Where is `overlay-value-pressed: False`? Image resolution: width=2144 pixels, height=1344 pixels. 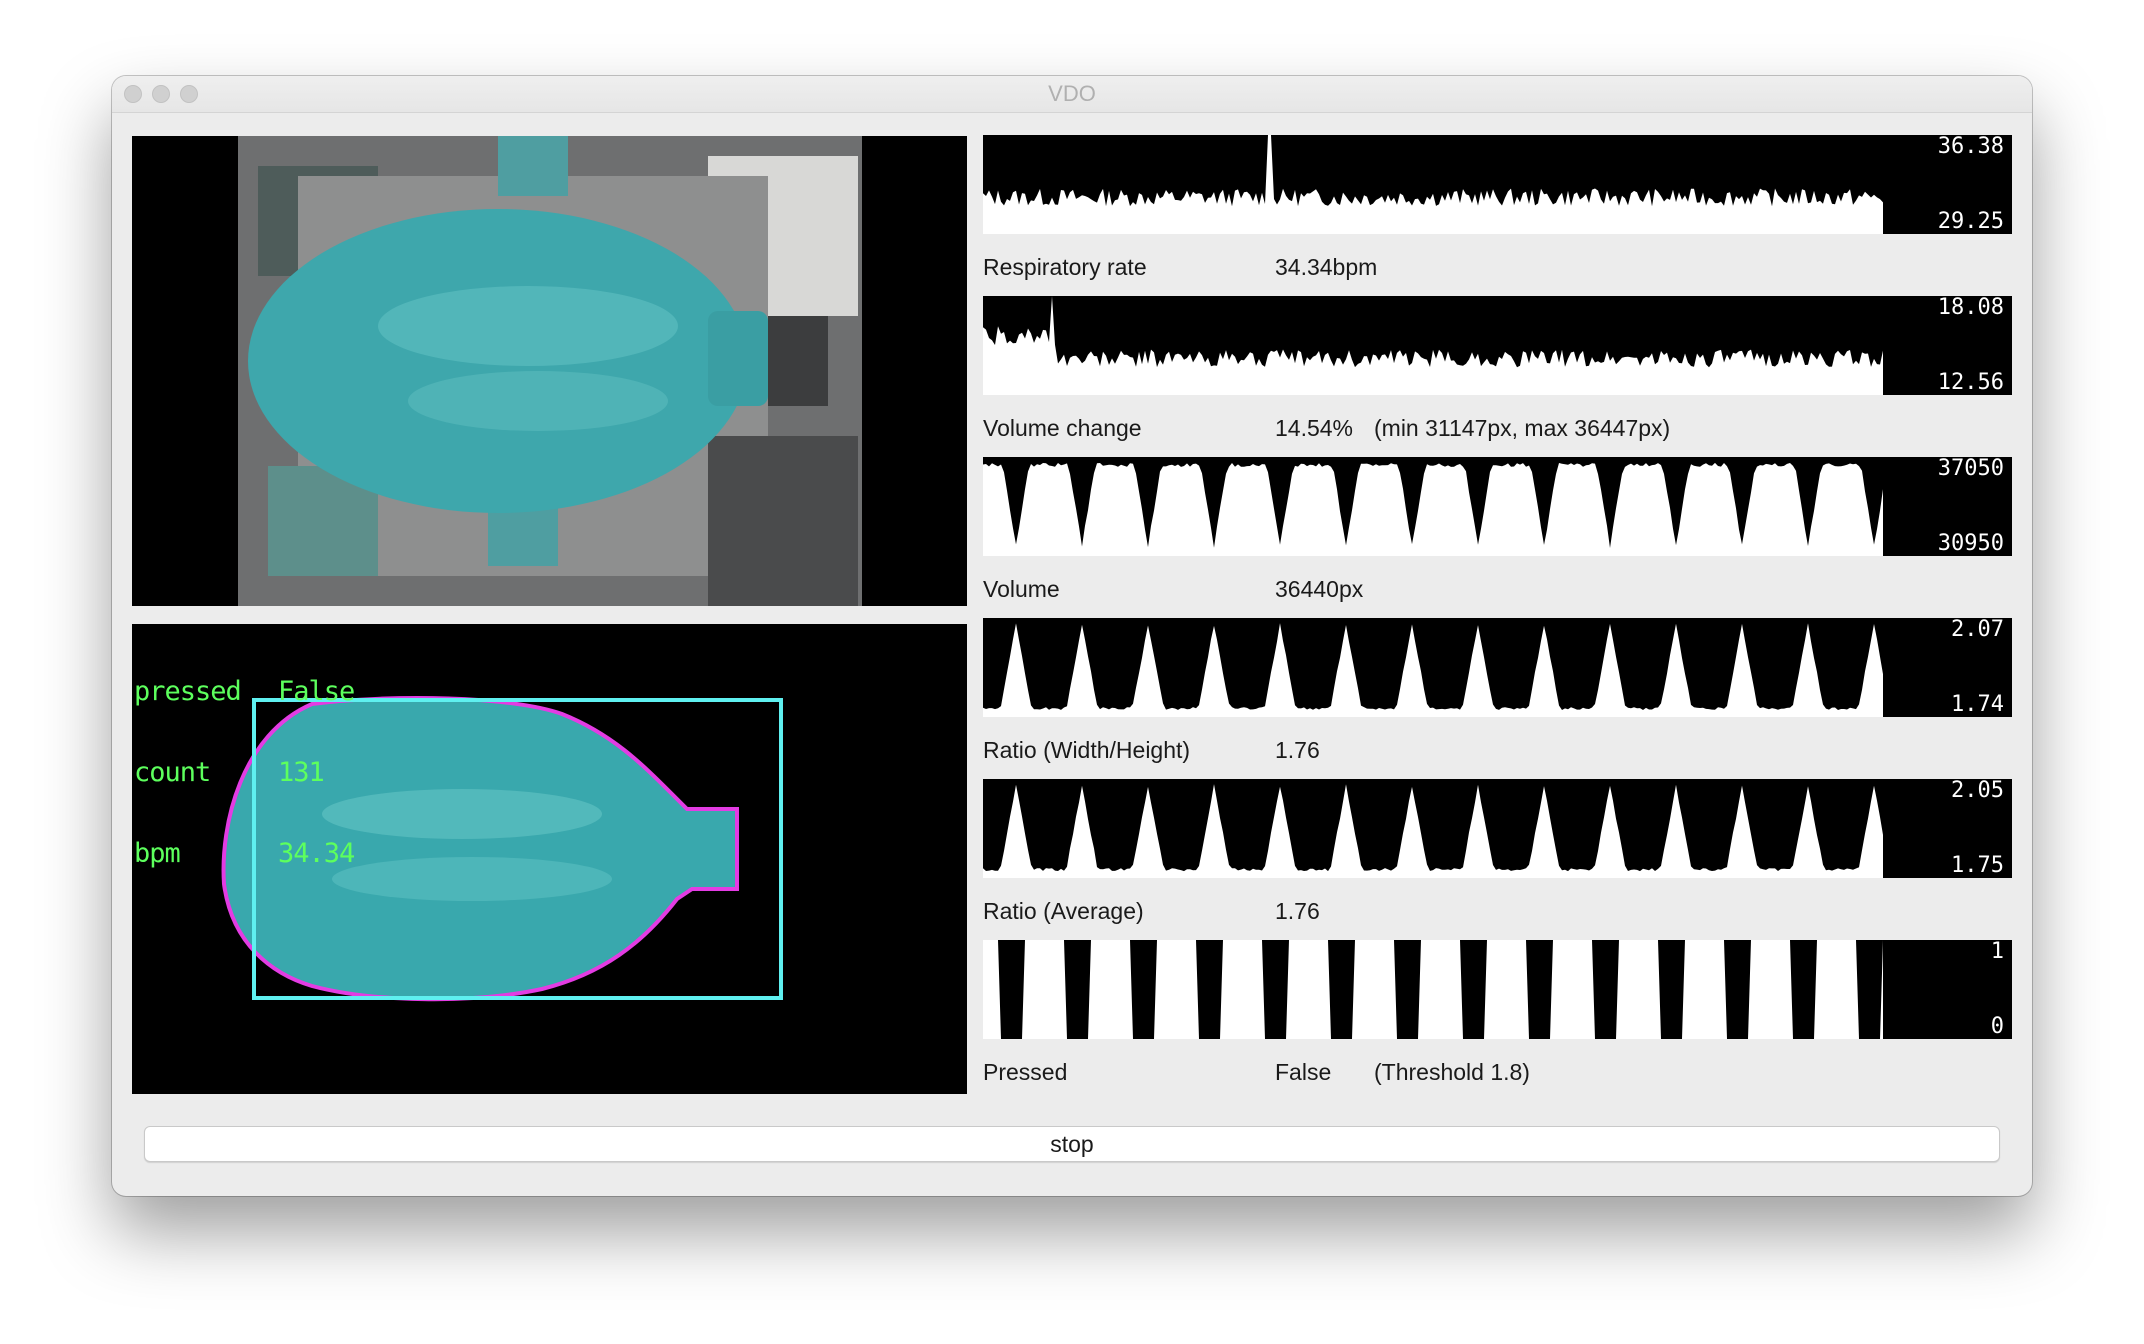
overlay-value-pressed: False is located at coordinates (316, 691).